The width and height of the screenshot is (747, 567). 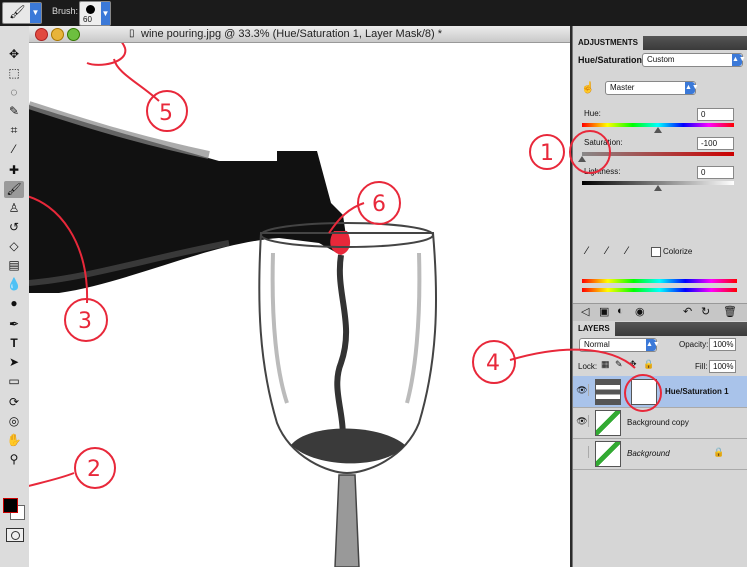 What do you see at coordinates (597, 344) in the screenshot?
I see `blend-mode-value: Normal` at bounding box center [597, 344].